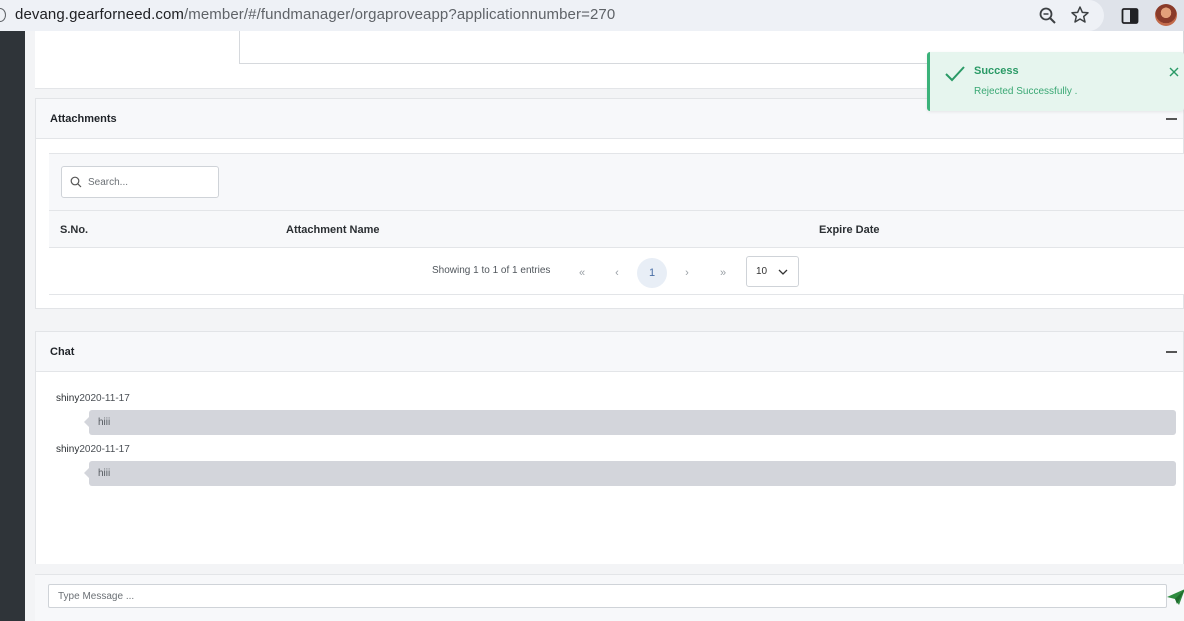  I want to click on search-input, so click(152, 182).